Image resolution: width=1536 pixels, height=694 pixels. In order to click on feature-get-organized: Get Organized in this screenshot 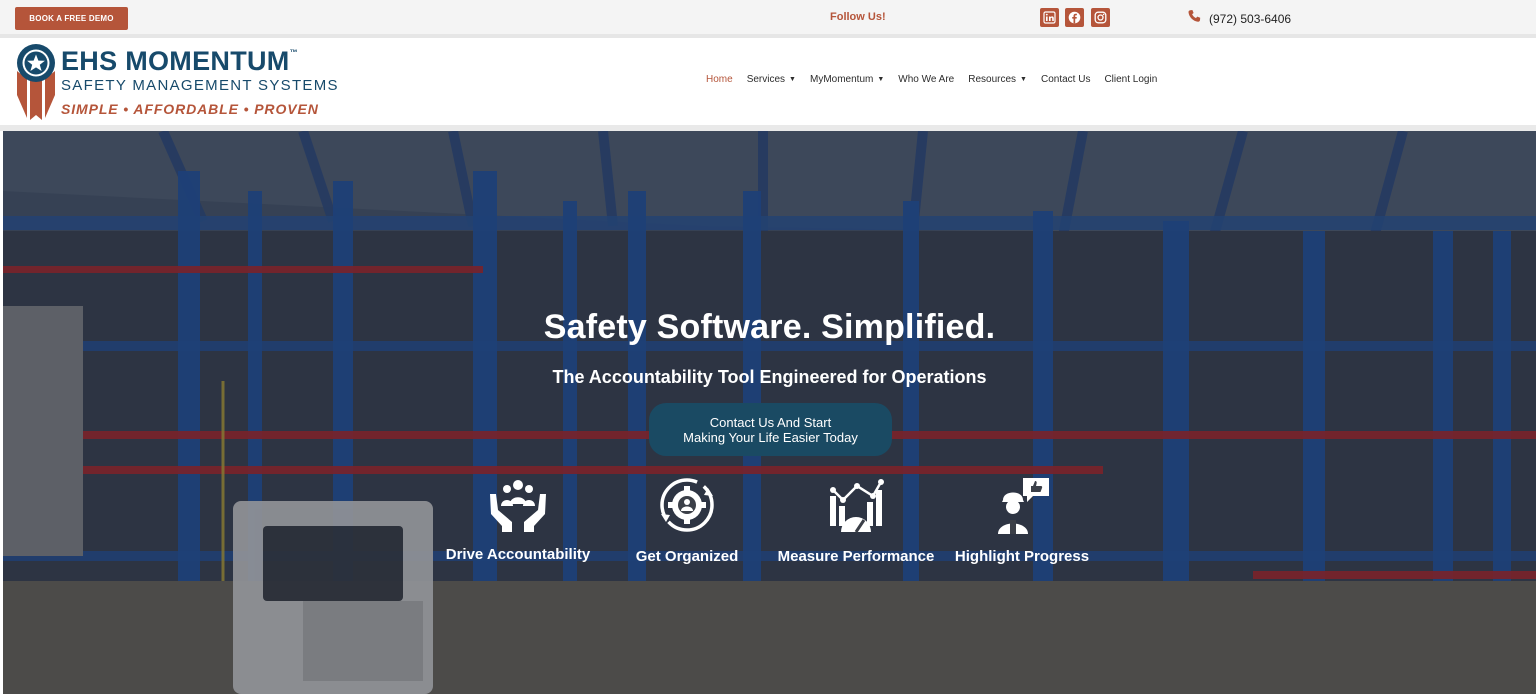, I will do `click(687, 520)`.